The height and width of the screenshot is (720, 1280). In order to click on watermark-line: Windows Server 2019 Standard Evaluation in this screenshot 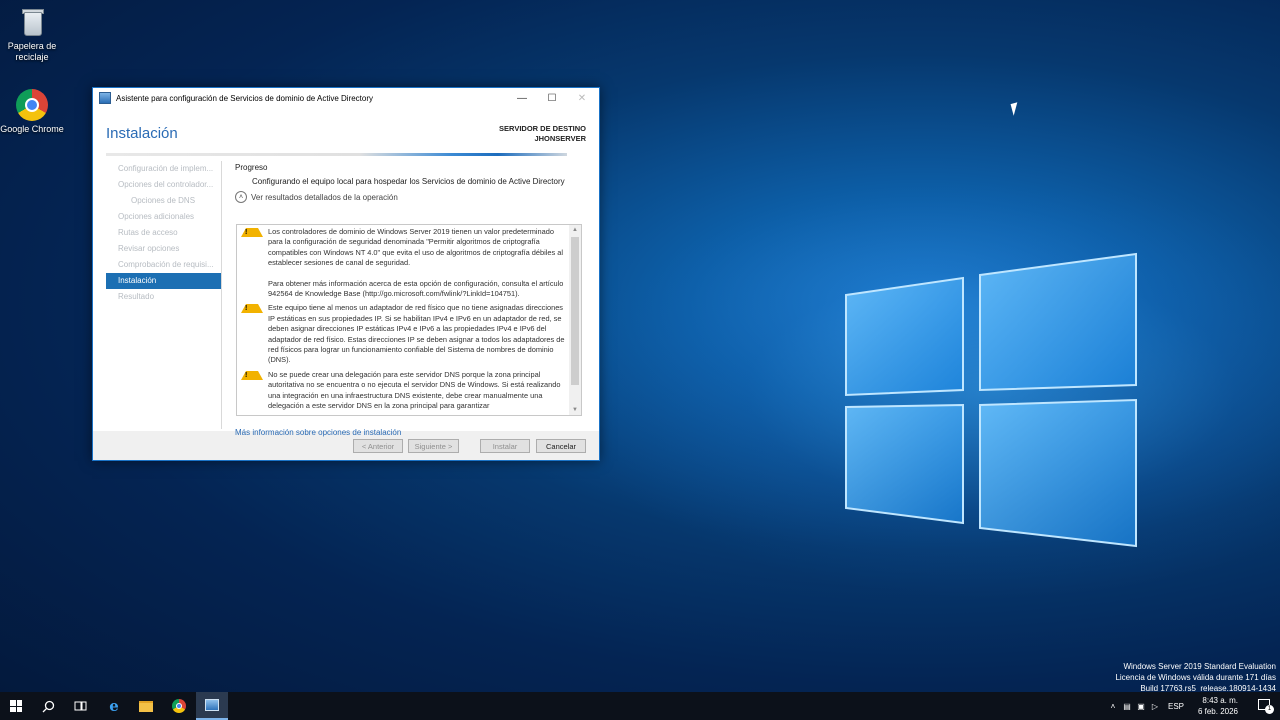, I will do `click(1199, 666)`.